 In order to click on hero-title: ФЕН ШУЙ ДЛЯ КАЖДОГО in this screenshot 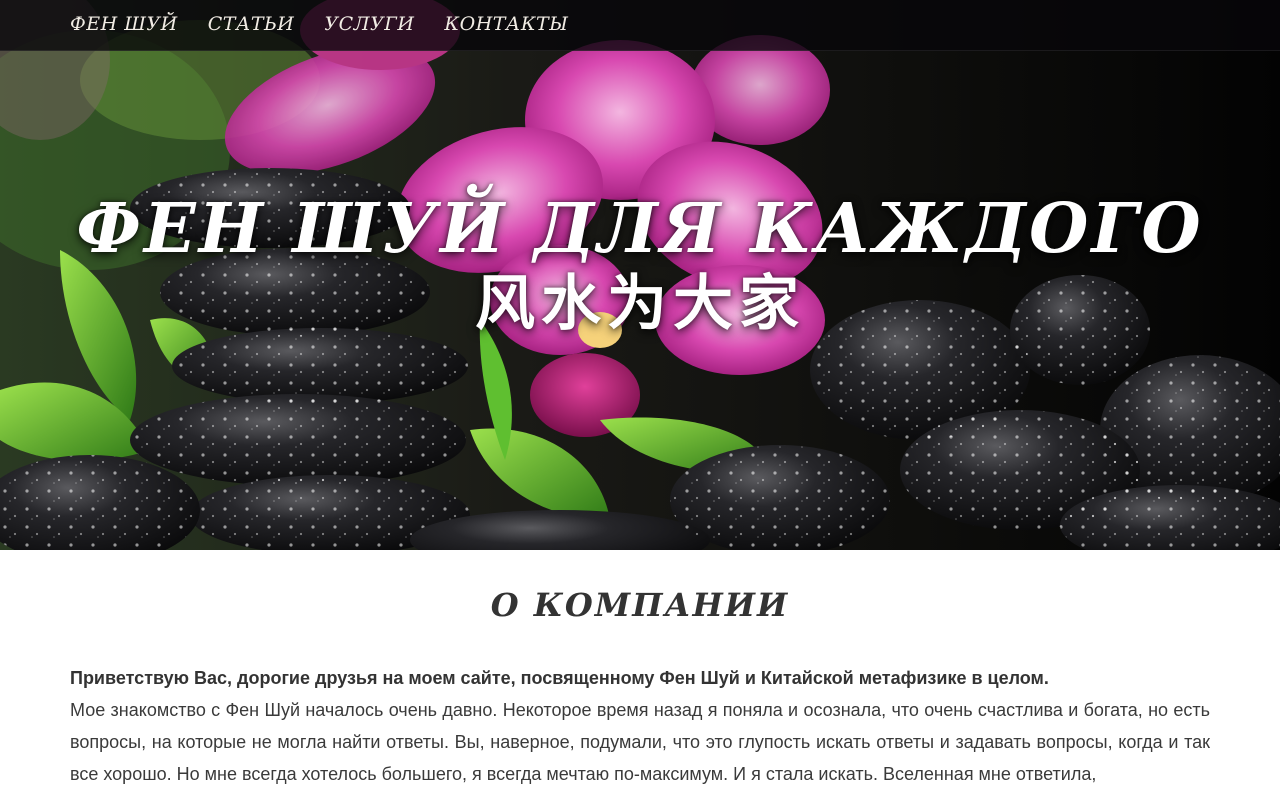, I will do `click(640, 229)`.